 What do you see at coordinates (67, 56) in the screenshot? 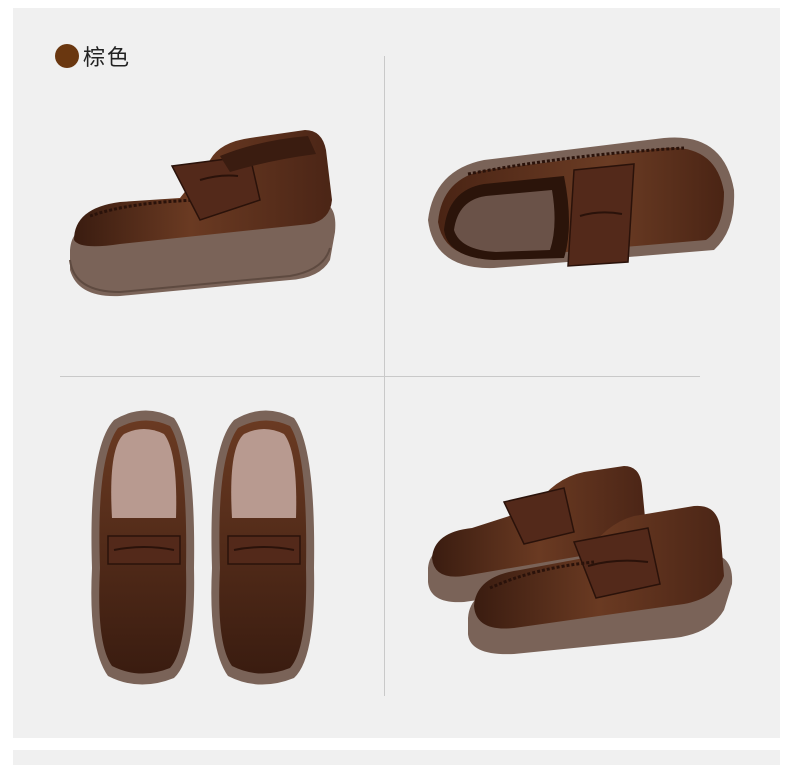
I see `color-swatch` at bounding box center [67, 56].